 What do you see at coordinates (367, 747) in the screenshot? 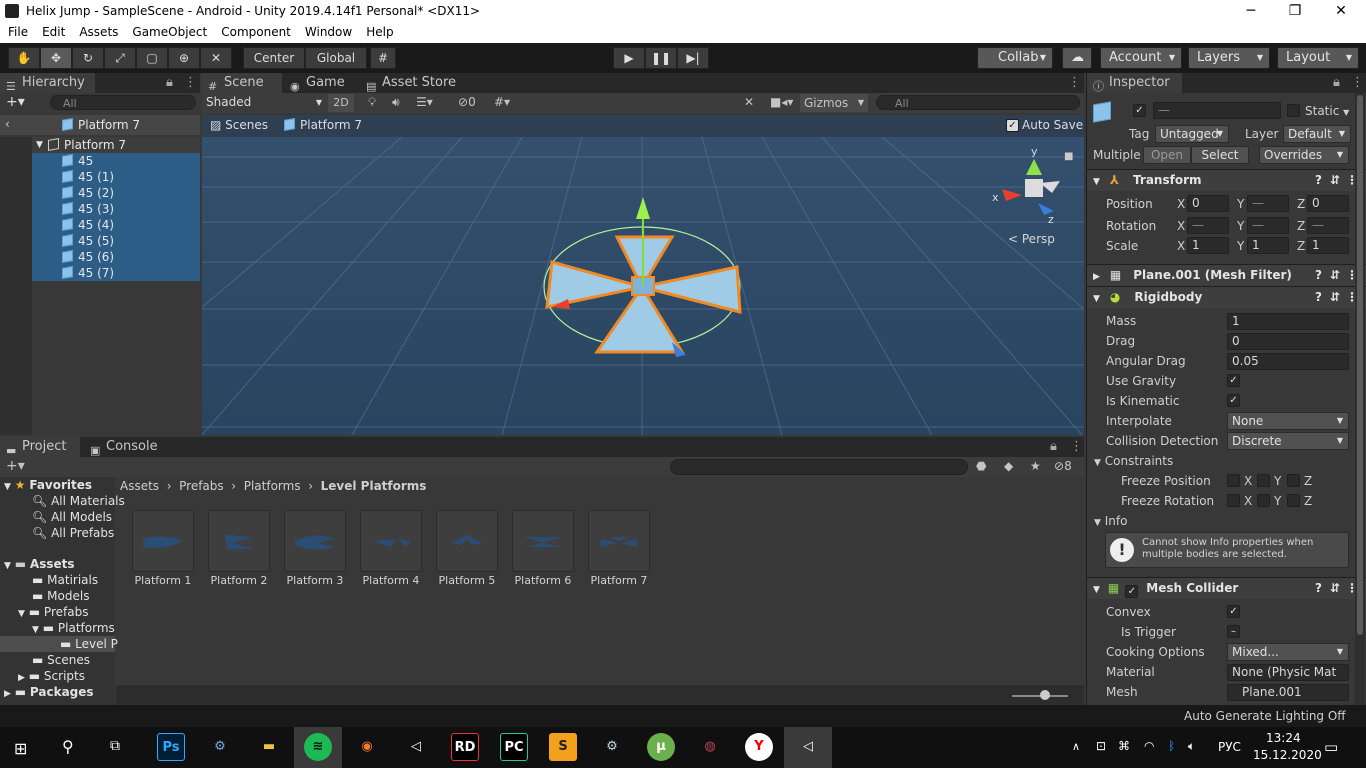
I see `blender-icon: ◉` at bounding box center [367, 747].